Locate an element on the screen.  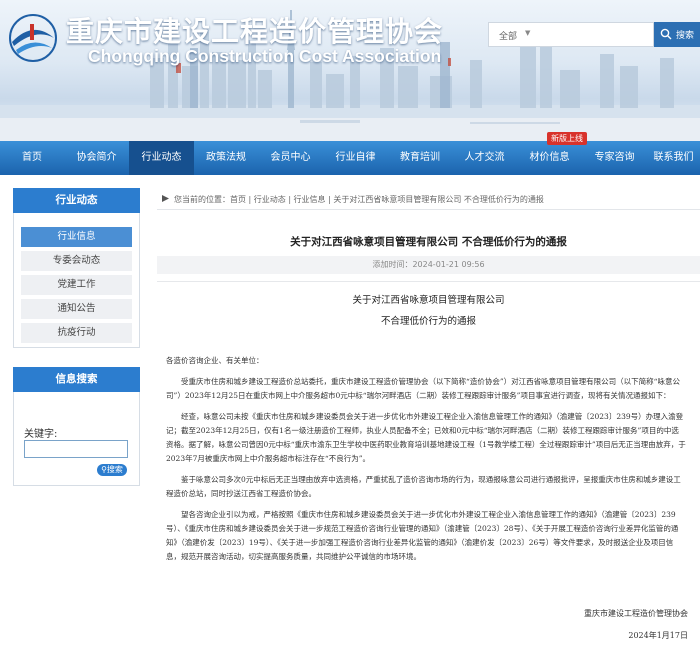
info-search-title: 信息搜索 is located at coordinates (76, 379).